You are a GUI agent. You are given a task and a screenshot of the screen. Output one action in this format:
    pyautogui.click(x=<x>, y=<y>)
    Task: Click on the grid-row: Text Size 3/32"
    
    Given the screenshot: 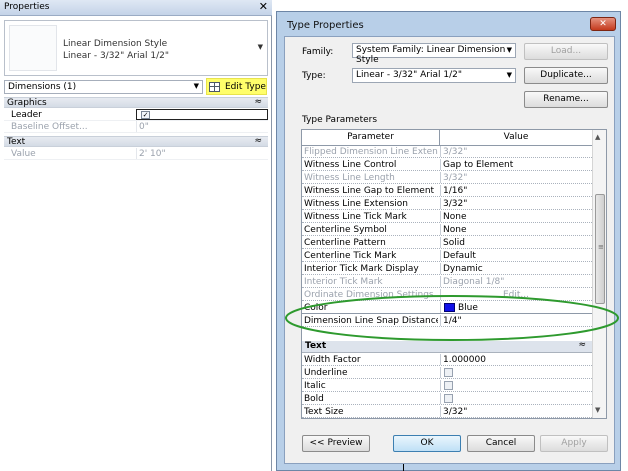 What is the action you would take?
    pyautogui.click(x=447, y=412)
    